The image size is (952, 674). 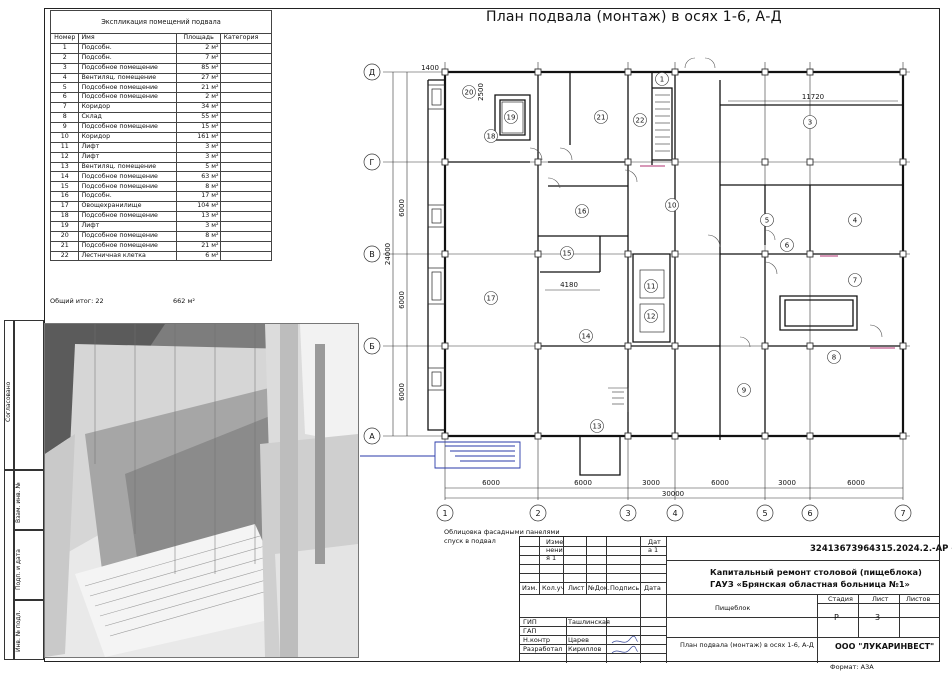 I want to click on axis-column-label: 2, so click(x=537, y=513).